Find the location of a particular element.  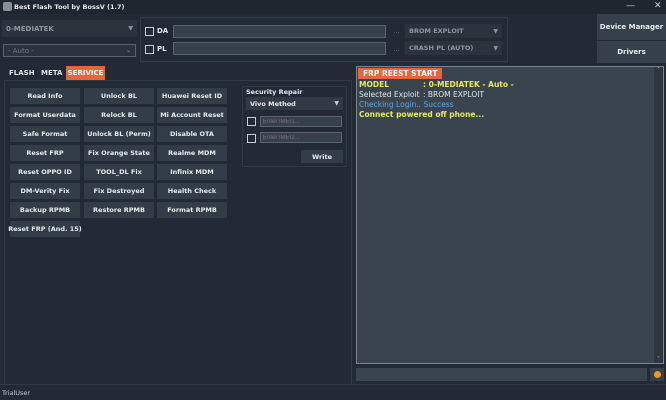

service-button-realme-mdm: Realme MDM is located at coordinates (192, 153).